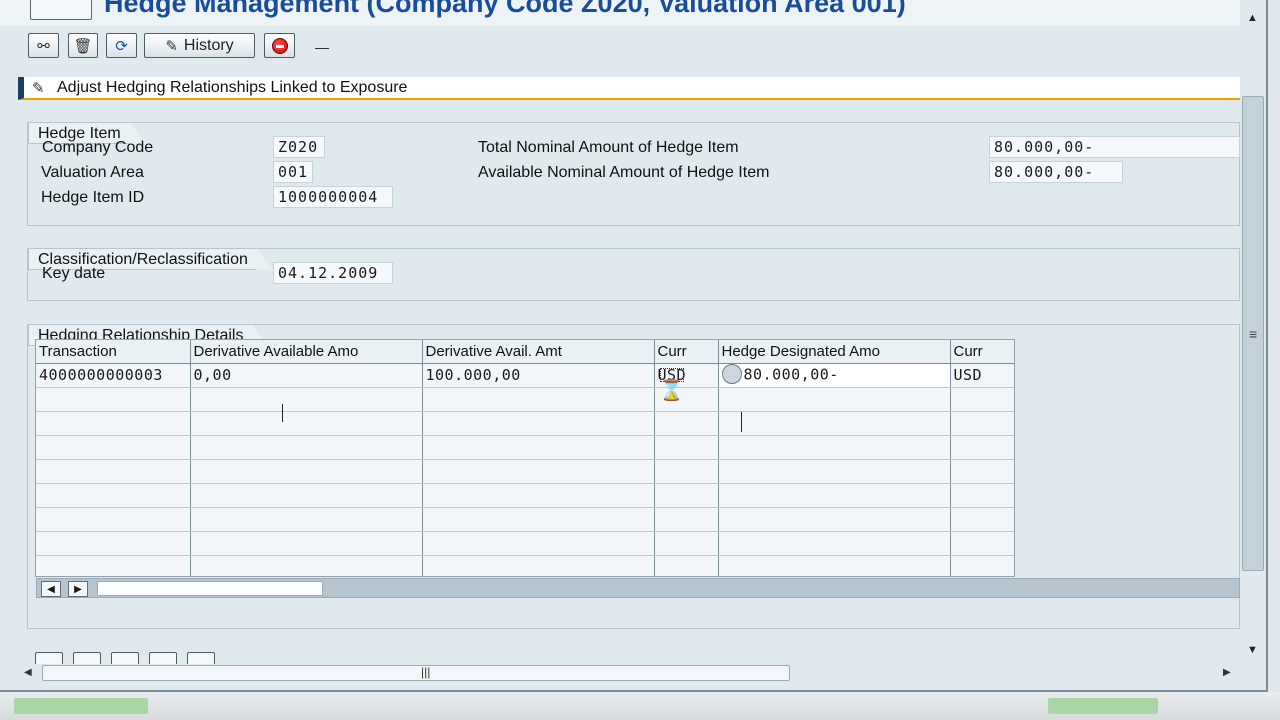 The height and width of the screenshot is (720, 1280). Describe the element at coordinates (306, 375) in the screenshot. I see `derivative-available-cell: 0,00` at that location.